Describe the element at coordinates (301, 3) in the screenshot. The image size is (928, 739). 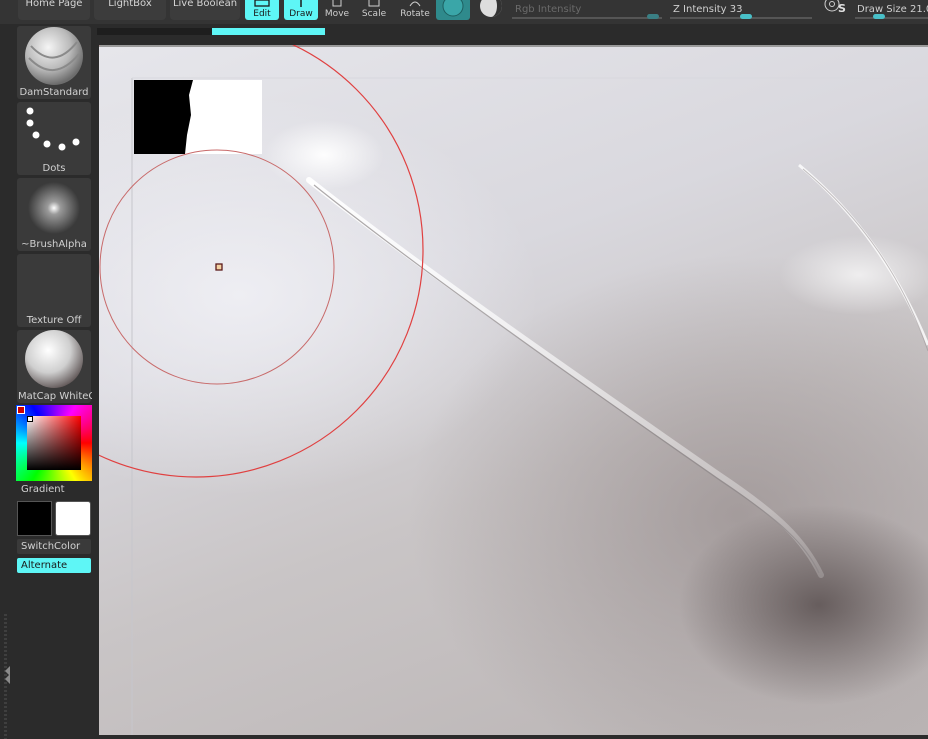
I see `draw-pencil-icon` at that location.